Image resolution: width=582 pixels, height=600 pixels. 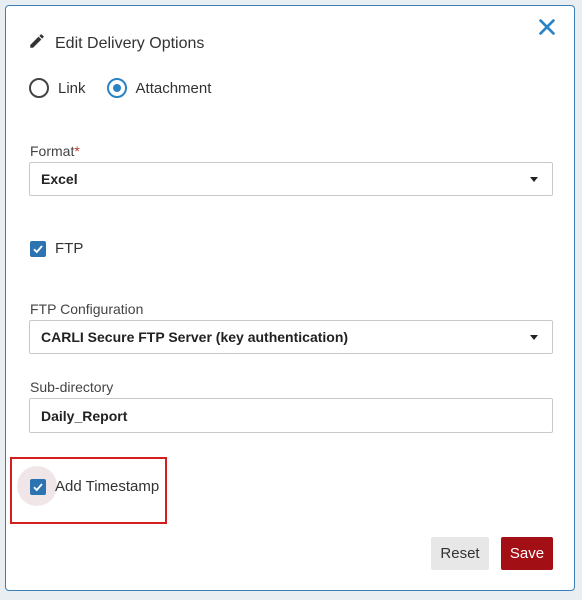 What do you see at coordinates (88, 490) in the screenshot?
I see `highlight-box` at bounding box center [88, 490].